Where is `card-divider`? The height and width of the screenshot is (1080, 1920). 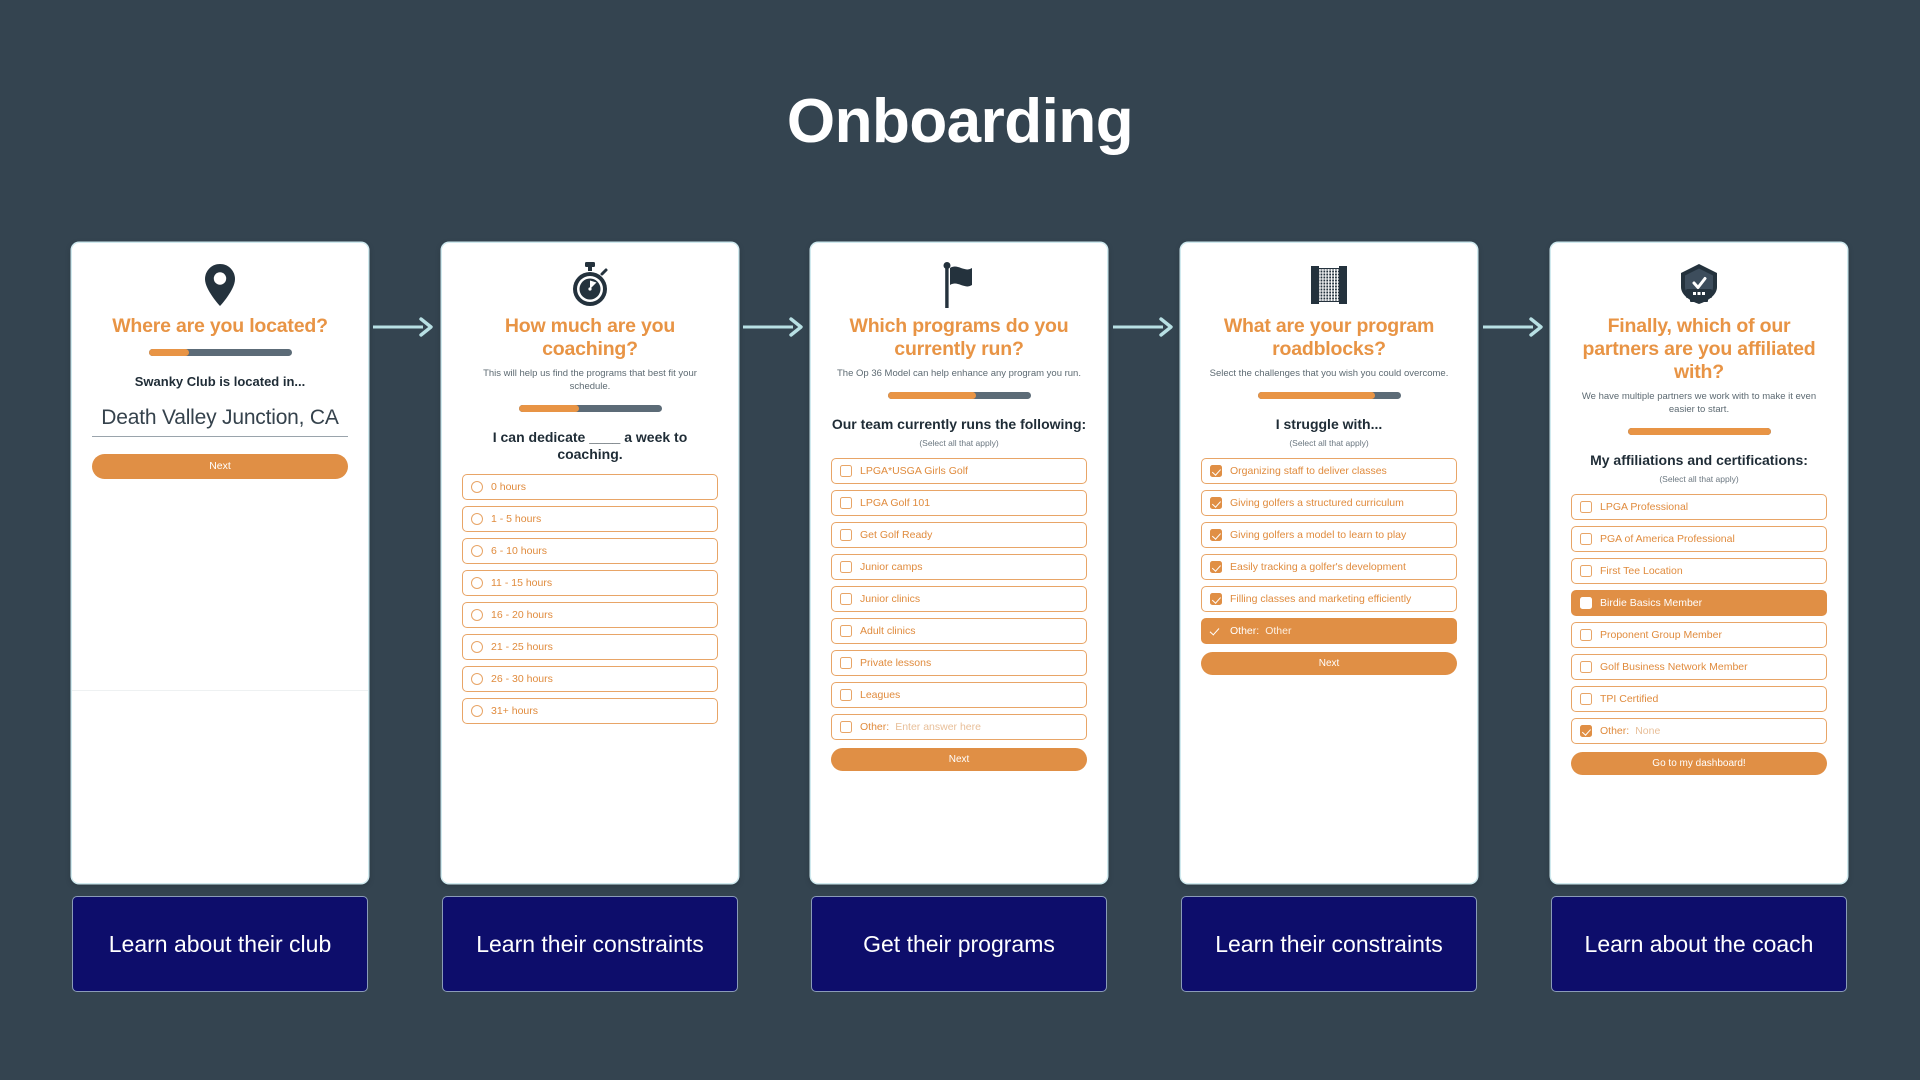 card-divider is located at coordinates (220, 690).